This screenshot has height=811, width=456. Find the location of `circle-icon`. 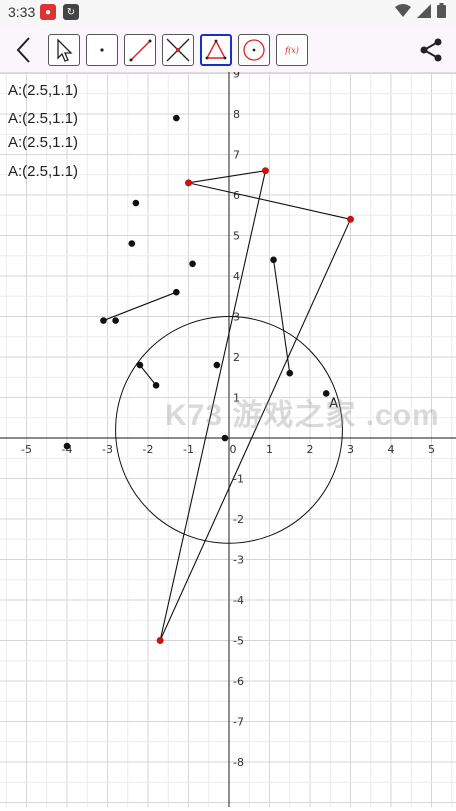

circle-icon is located at coordinates (254, 50).